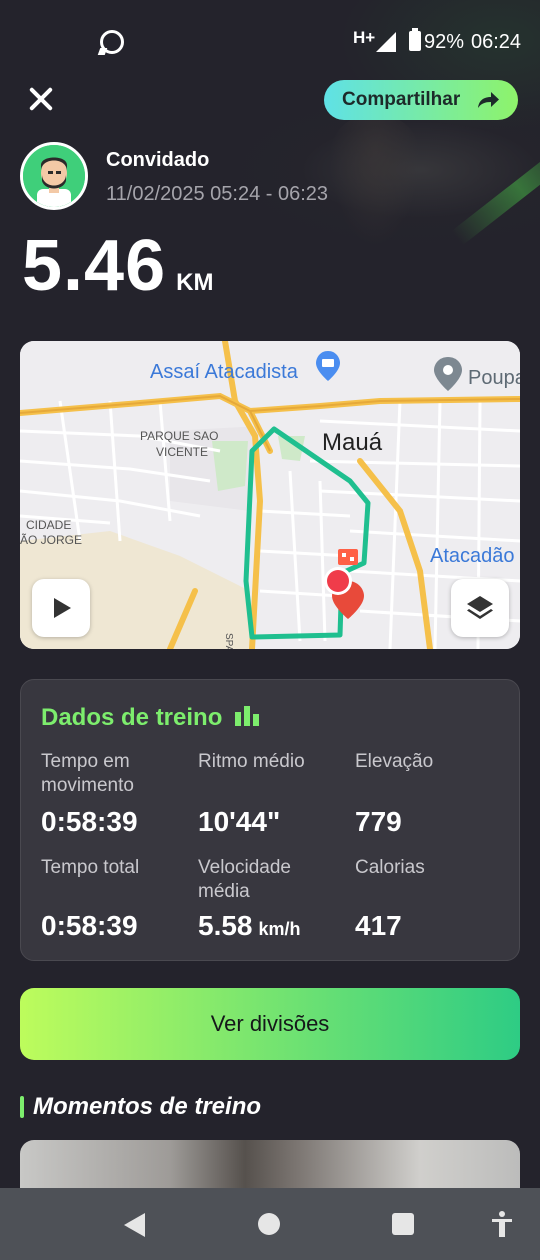 This screenshot has height=1260, width=540. What do you see at coordinates (182, 452) in the screenshot?
I see `map-label-parque-2: VICENTE` at bounding box center [182, 452].